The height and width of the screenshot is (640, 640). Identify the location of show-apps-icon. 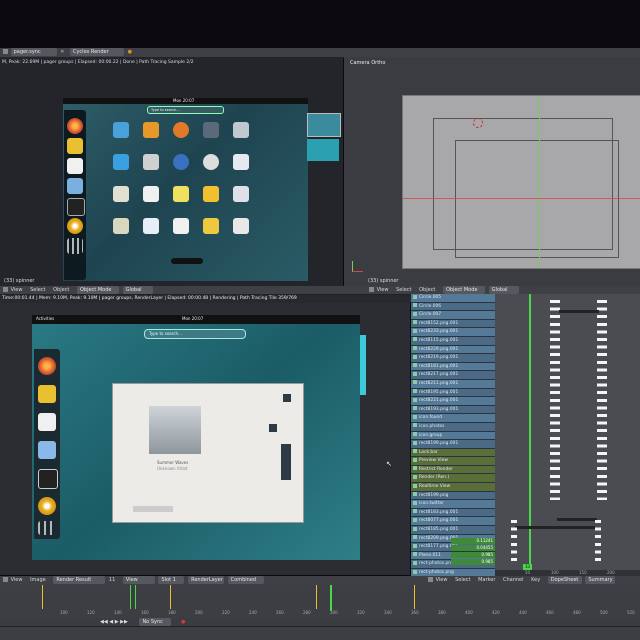
(75, 246).